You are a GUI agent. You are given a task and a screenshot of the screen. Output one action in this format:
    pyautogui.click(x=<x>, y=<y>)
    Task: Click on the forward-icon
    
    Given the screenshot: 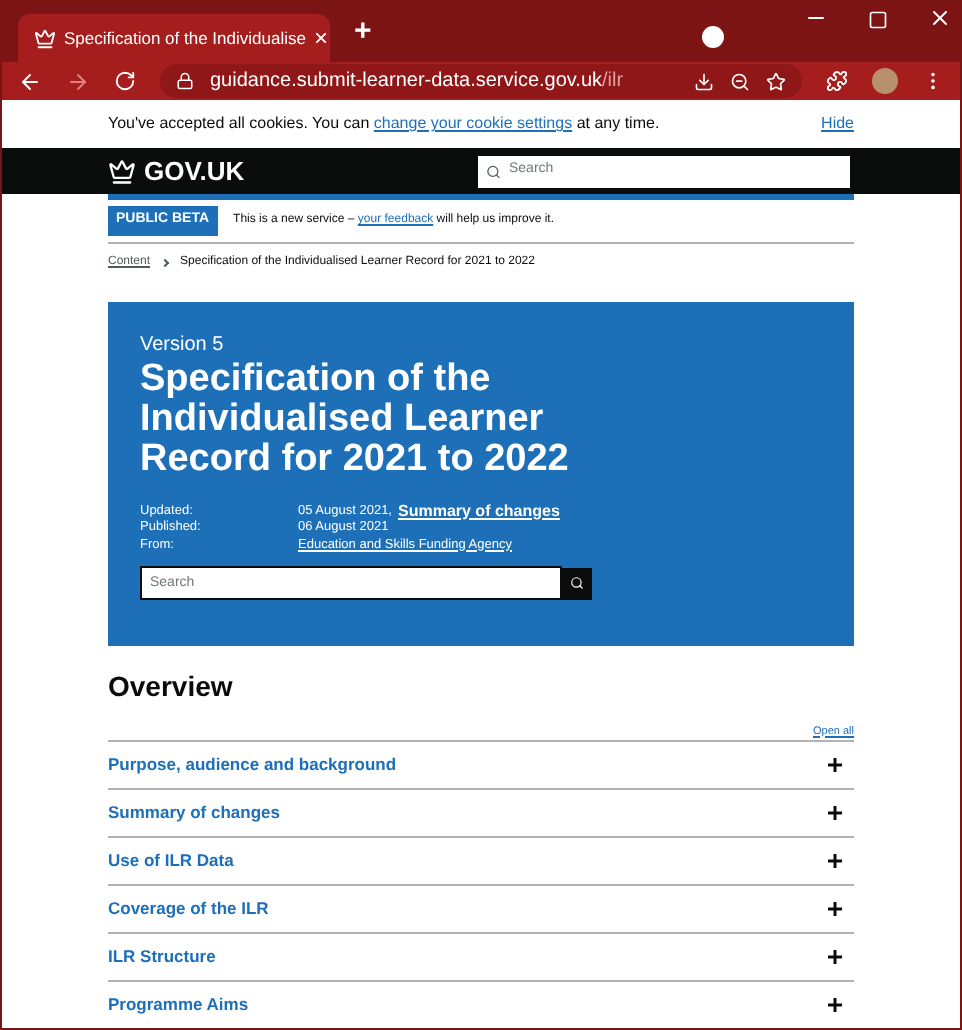 What is the action you would take?
    pyautogui.click(x=78, y=81)
    